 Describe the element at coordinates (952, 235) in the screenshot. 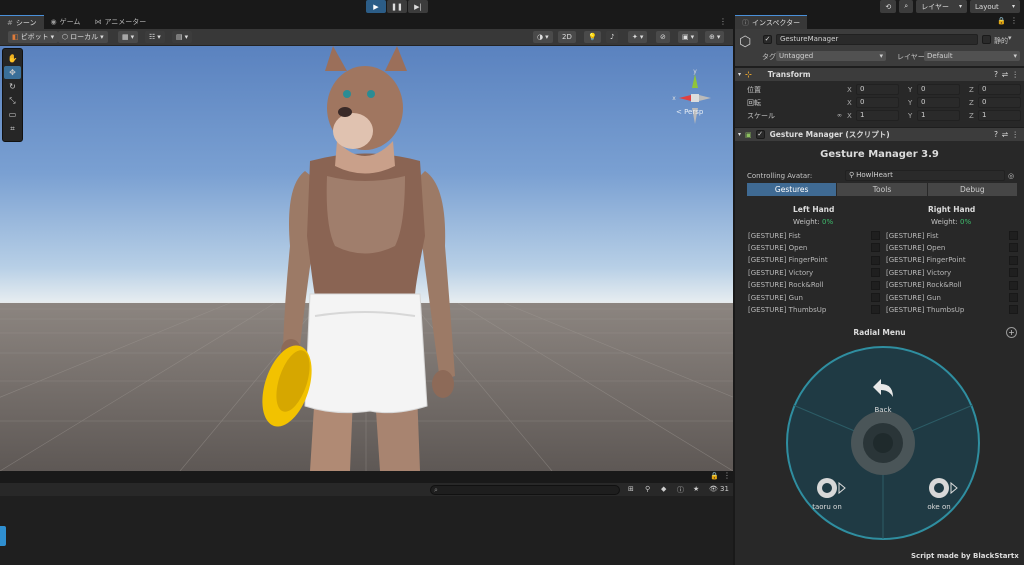

I see `right-gesture-row: [GESTURE] Fist` at that location.